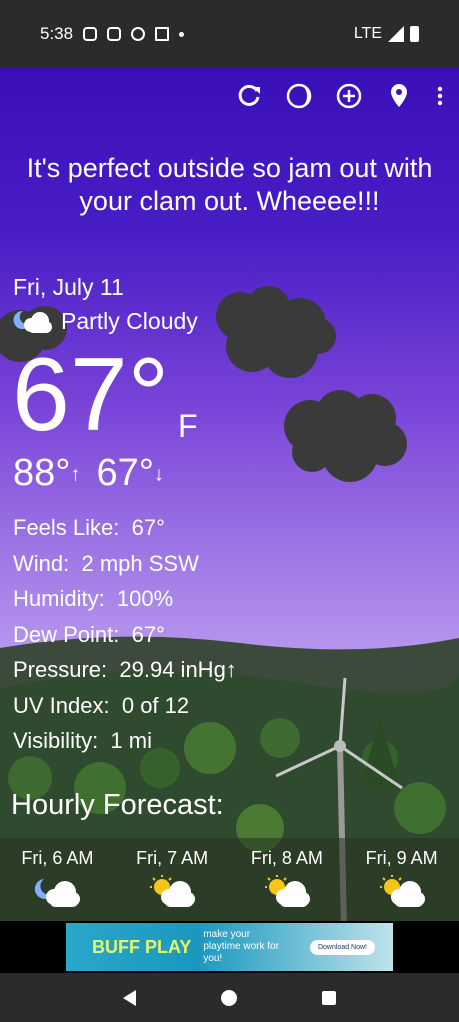 Image resolution: width=459 pixels, height=1022 pixels. I want to click on ad-brand: BUFF PLAY, so click(142, 947).